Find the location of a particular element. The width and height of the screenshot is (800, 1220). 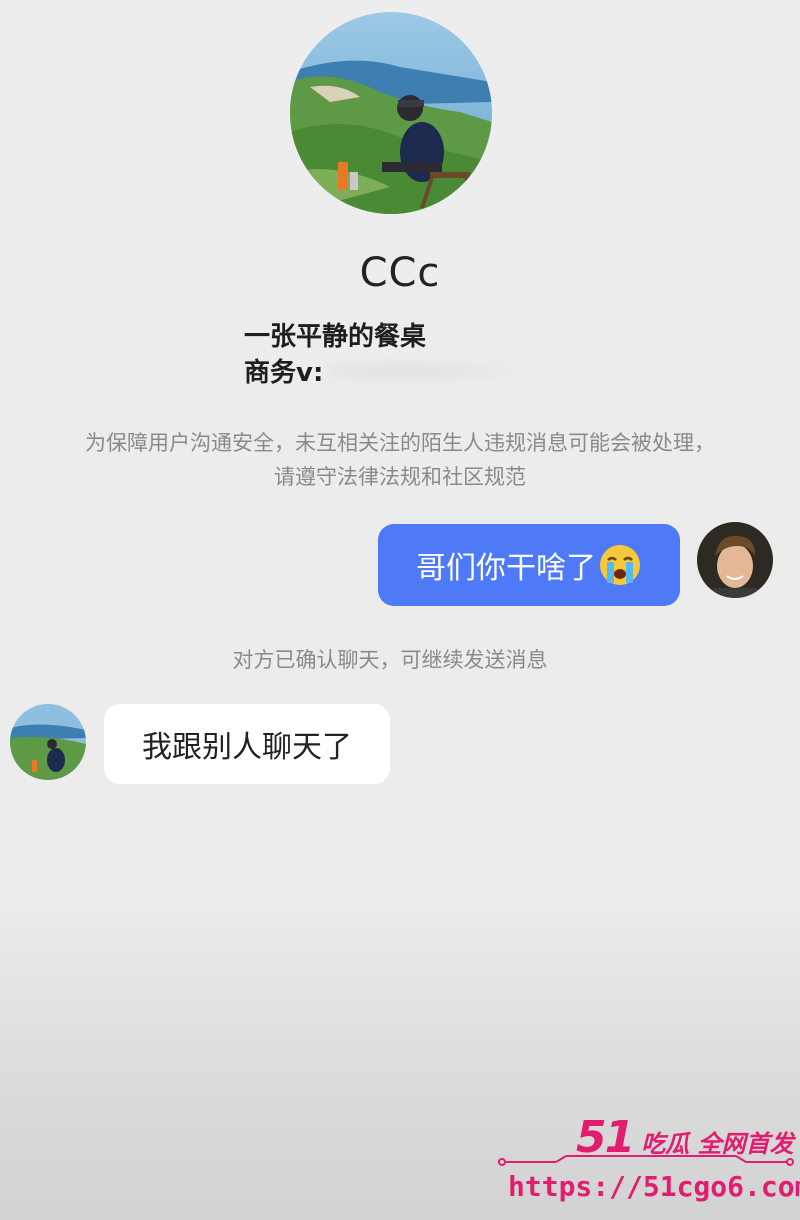

redacted-contact is located at coordinates (424, 370).